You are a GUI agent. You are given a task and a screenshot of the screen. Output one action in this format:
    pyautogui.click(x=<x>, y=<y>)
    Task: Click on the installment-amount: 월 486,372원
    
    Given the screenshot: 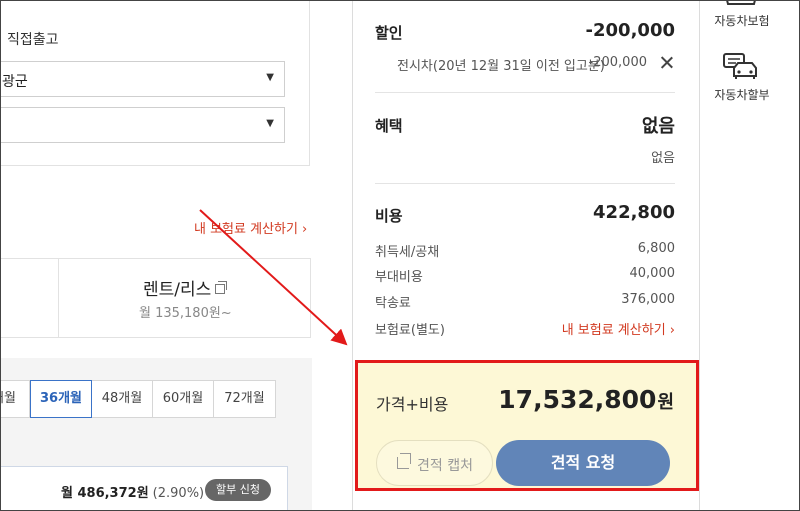 What is the action you would take?
    pyautogui.click(x=105, y=493)
    